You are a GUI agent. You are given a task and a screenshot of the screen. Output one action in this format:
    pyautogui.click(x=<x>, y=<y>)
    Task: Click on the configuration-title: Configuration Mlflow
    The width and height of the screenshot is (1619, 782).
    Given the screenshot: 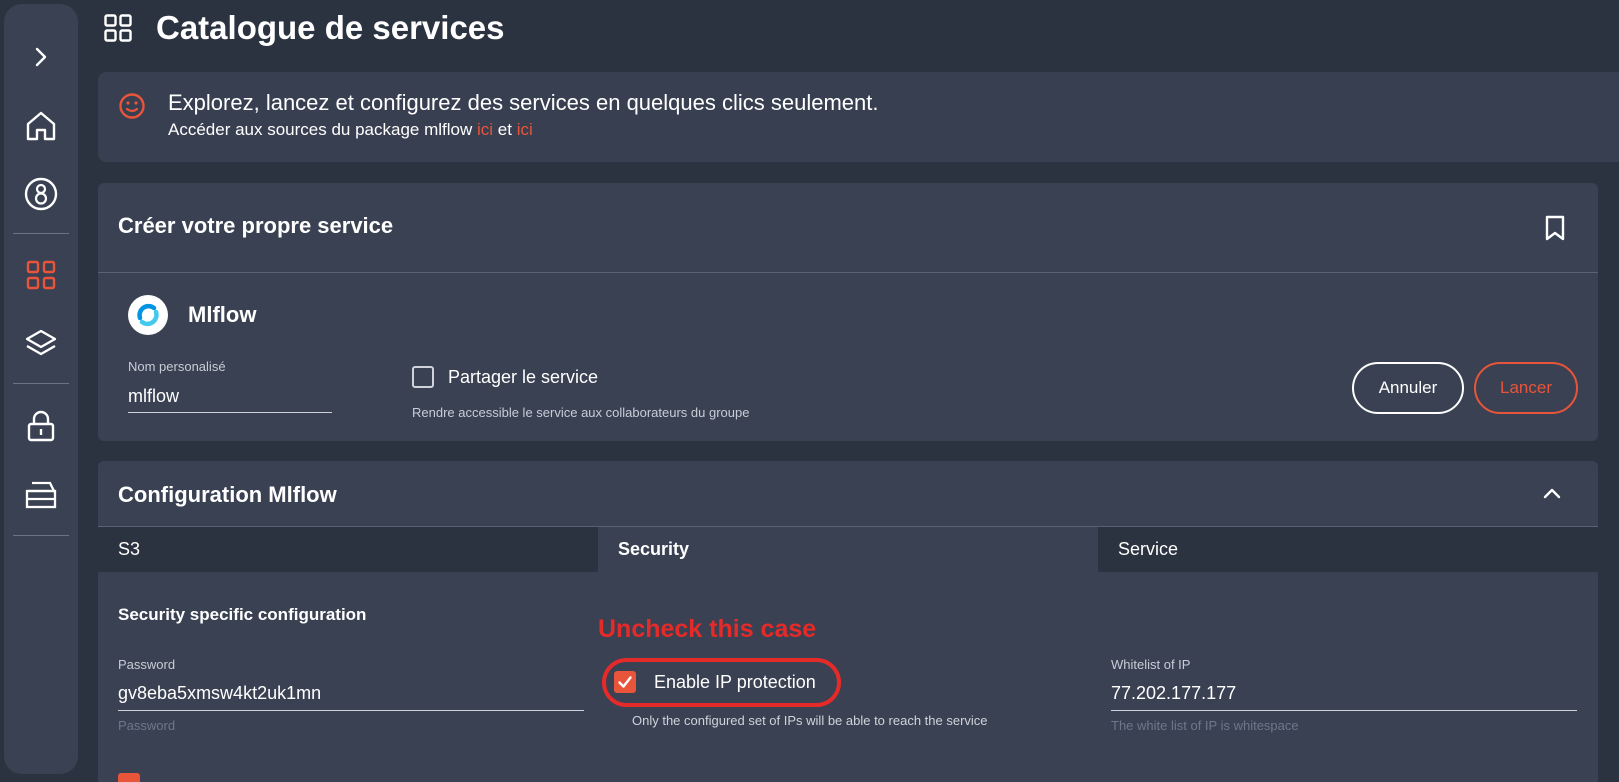 What is the action you would take?
    pyautogui.click(x=227, y=494)
    